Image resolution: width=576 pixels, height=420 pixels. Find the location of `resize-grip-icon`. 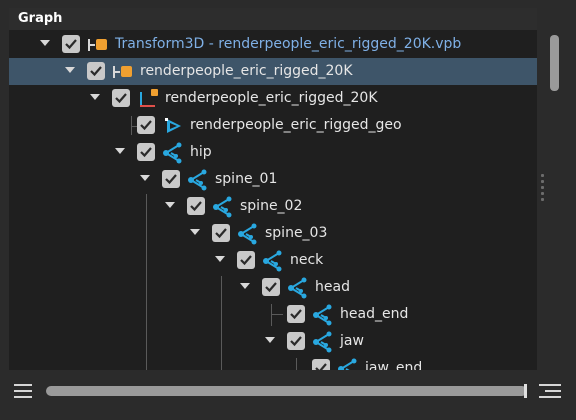

resize-grip-icon is located at coordinates (542, 191).